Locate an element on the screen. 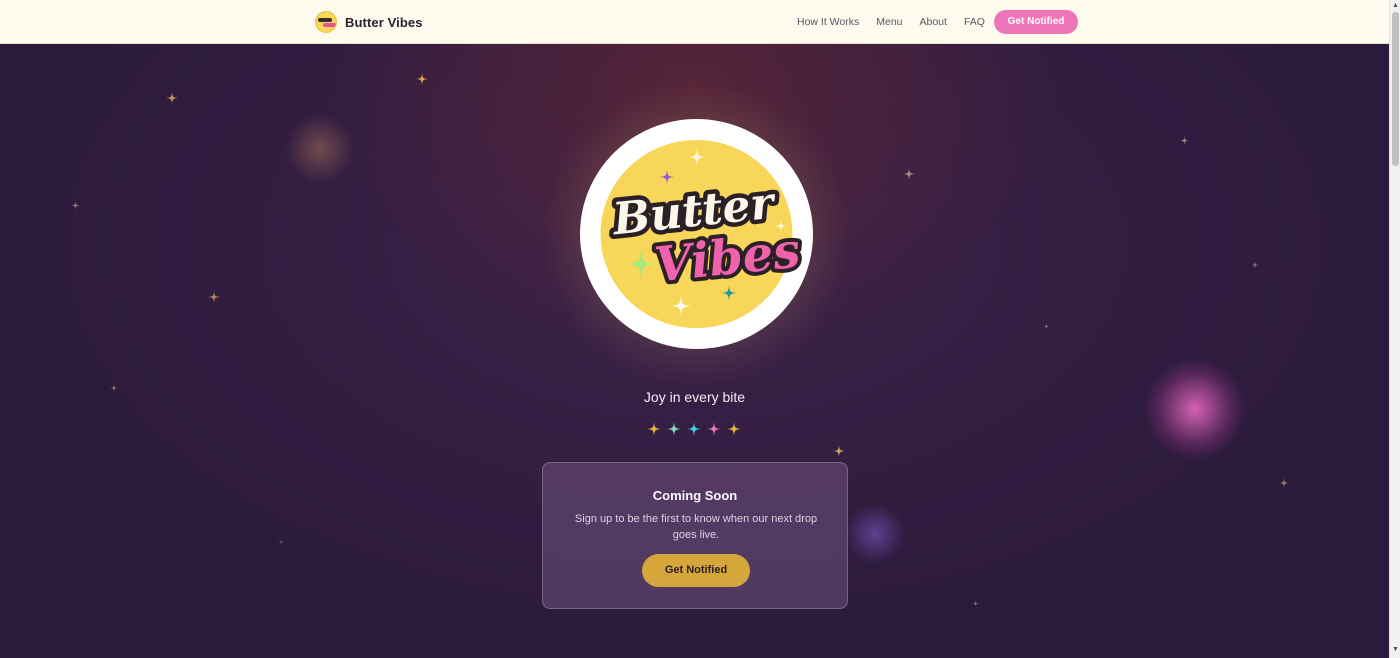 This screenshot has width=1400, height=658. card-get-notified-button: Get Notified is located at coordinates (696, 570).